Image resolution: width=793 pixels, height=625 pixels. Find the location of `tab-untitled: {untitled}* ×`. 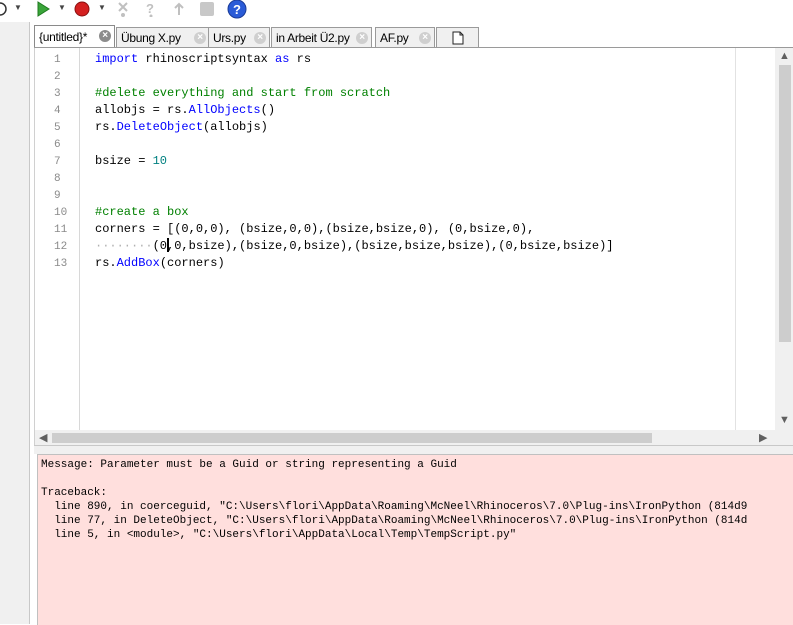

tab-untitled: {untitled}* × is located at coordinates (74, 36).